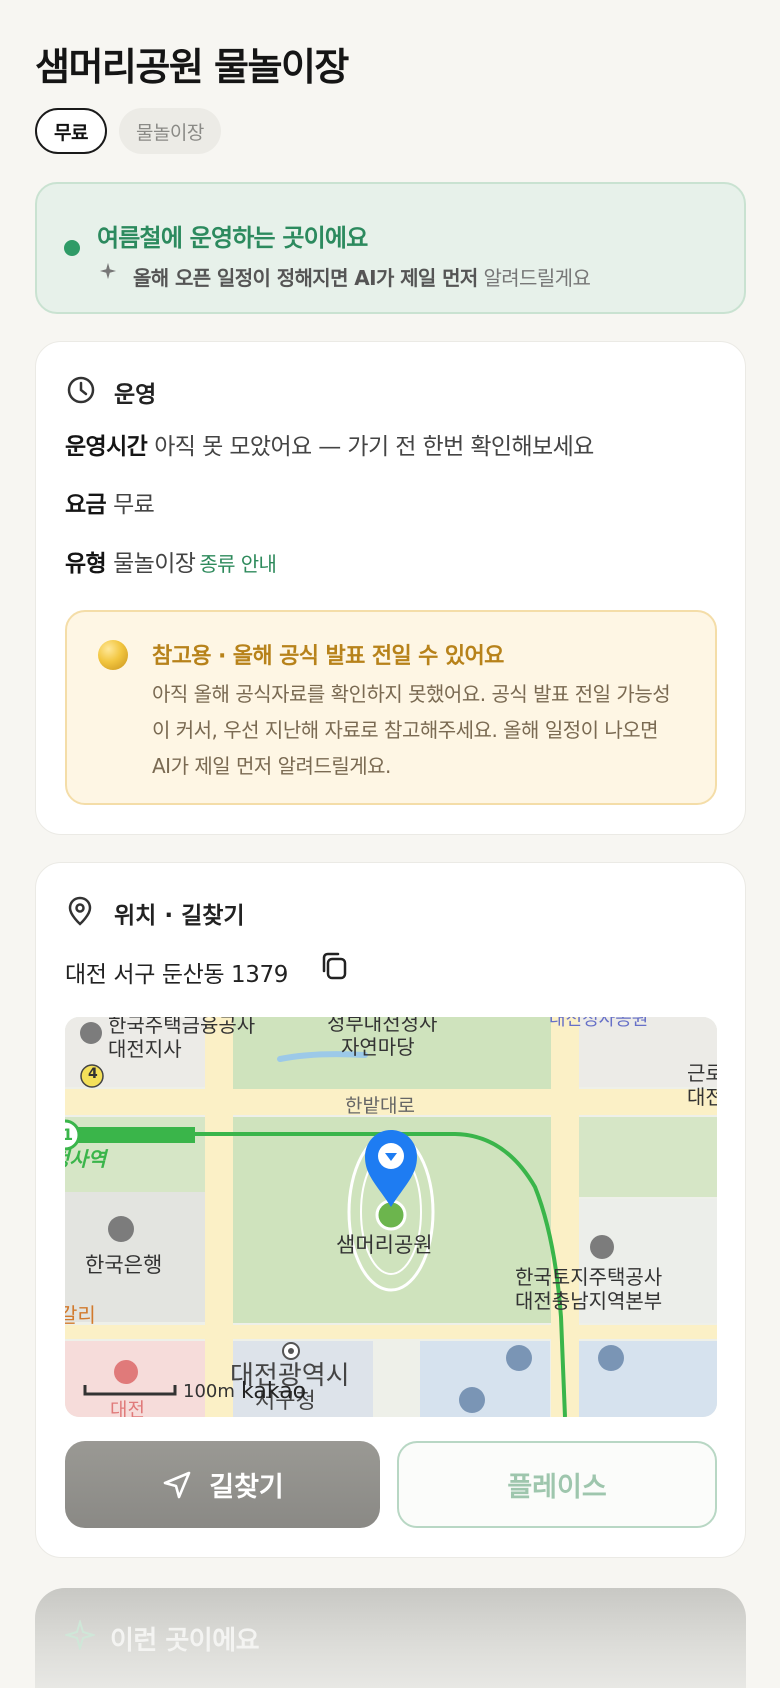 This screenshot has height=1688, width=780. What do you see at coordinates (134, 505) in the screenshot?
I see `fee-value: 무료` at bounding box center [134, 505].